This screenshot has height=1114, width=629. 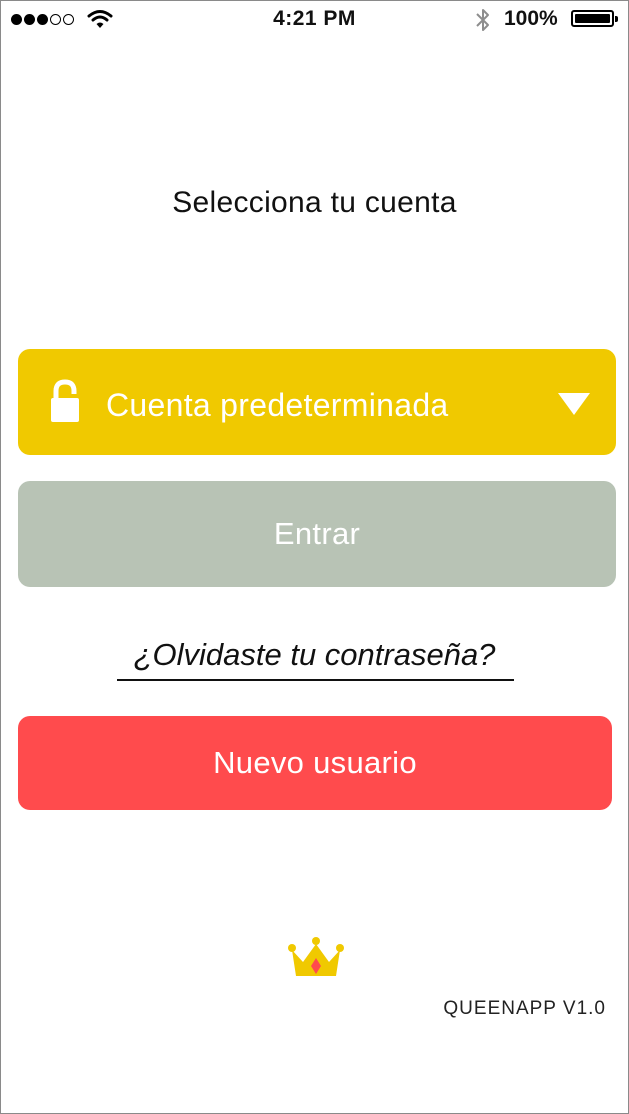 I want to click on bluetooth-icon, so click(x=482, y=20).